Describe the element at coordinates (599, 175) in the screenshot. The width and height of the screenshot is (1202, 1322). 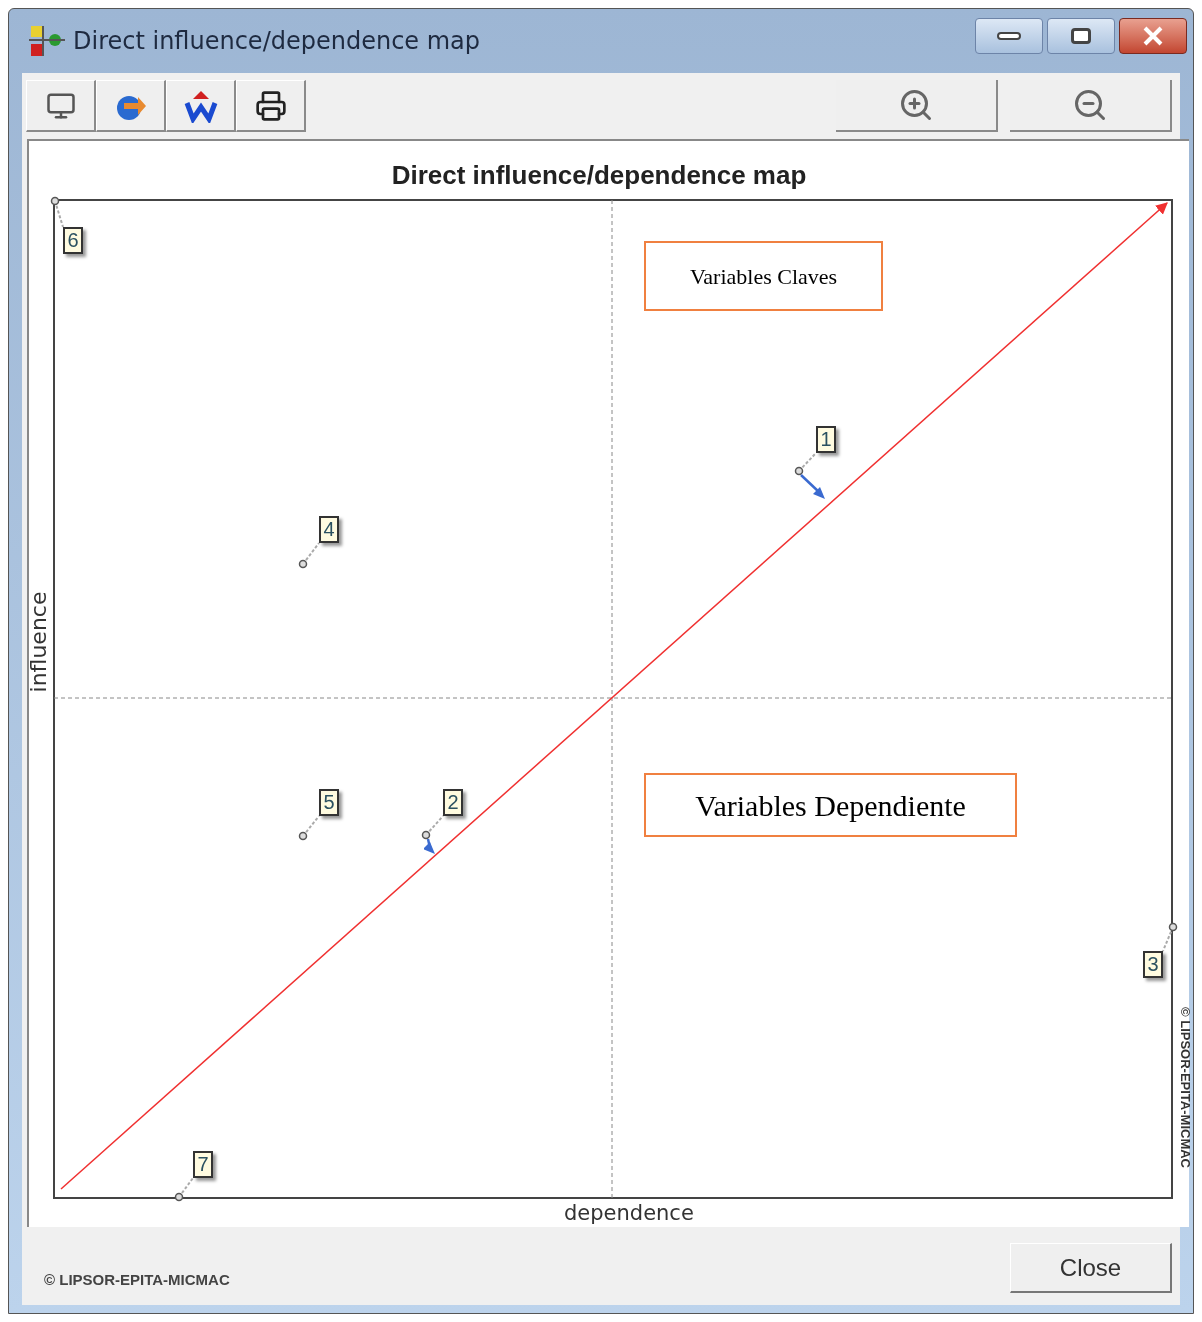
I see `chart-title: Direct influence/dependence map` at that location.